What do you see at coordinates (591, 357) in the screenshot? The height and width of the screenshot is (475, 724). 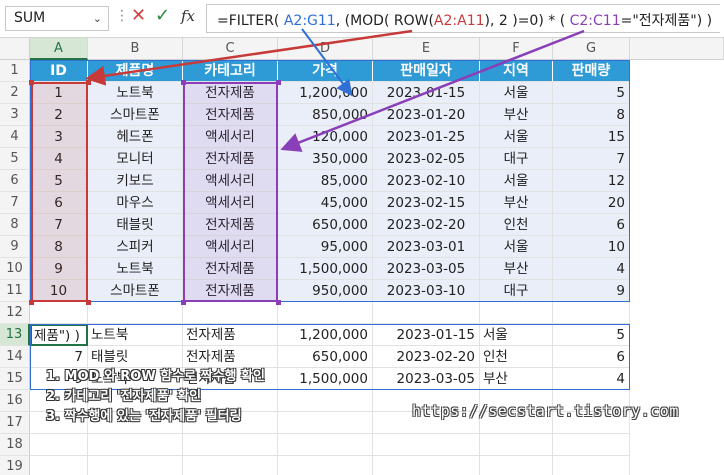 I see `result-cell: 6` at bounding box center [591, 357].